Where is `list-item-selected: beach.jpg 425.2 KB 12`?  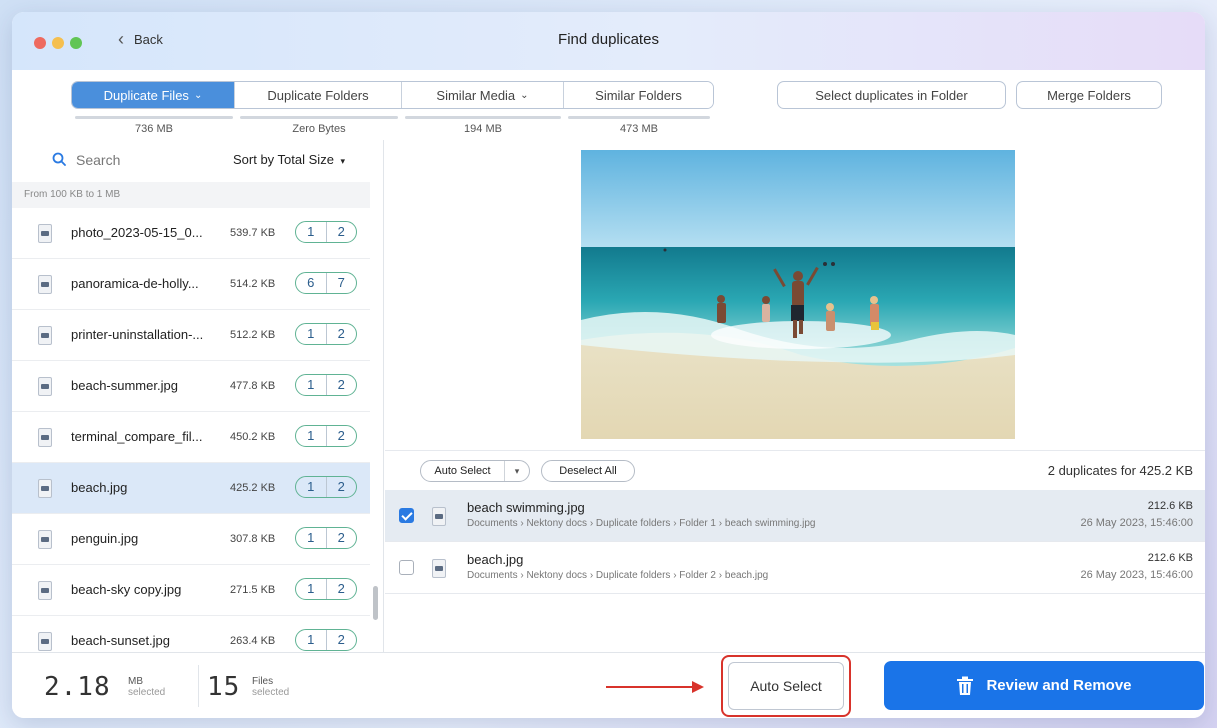
list-item-selected: beach.jpg 425.2 KB 12 is located at coordinates (191, 488).